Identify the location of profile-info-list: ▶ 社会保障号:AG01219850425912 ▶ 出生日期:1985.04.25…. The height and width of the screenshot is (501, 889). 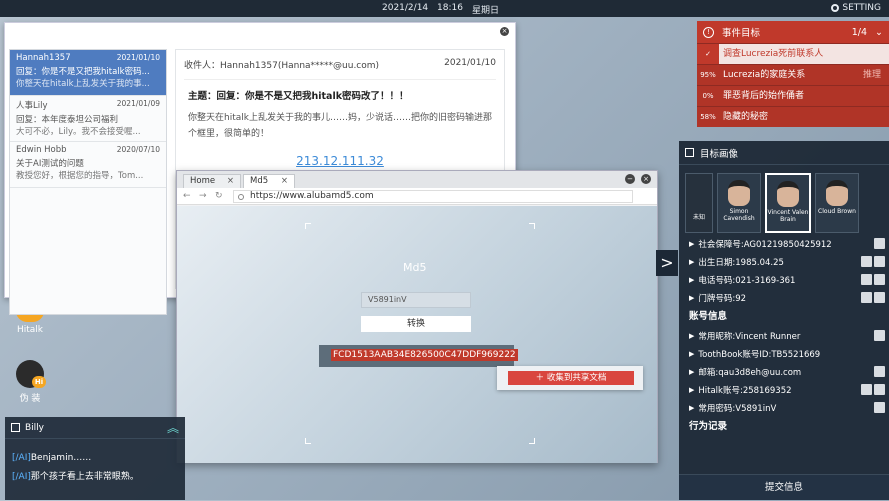
(784, 345).